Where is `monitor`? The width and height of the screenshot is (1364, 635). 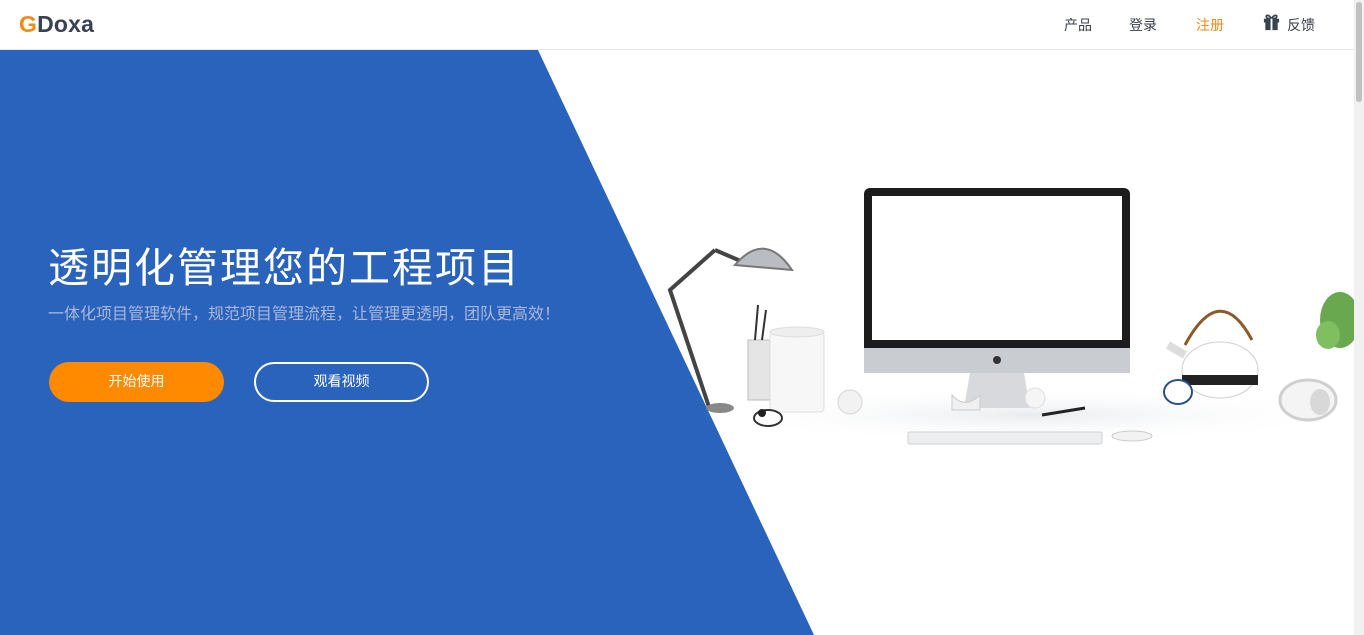 monitor is located at coordinates (997, 298).